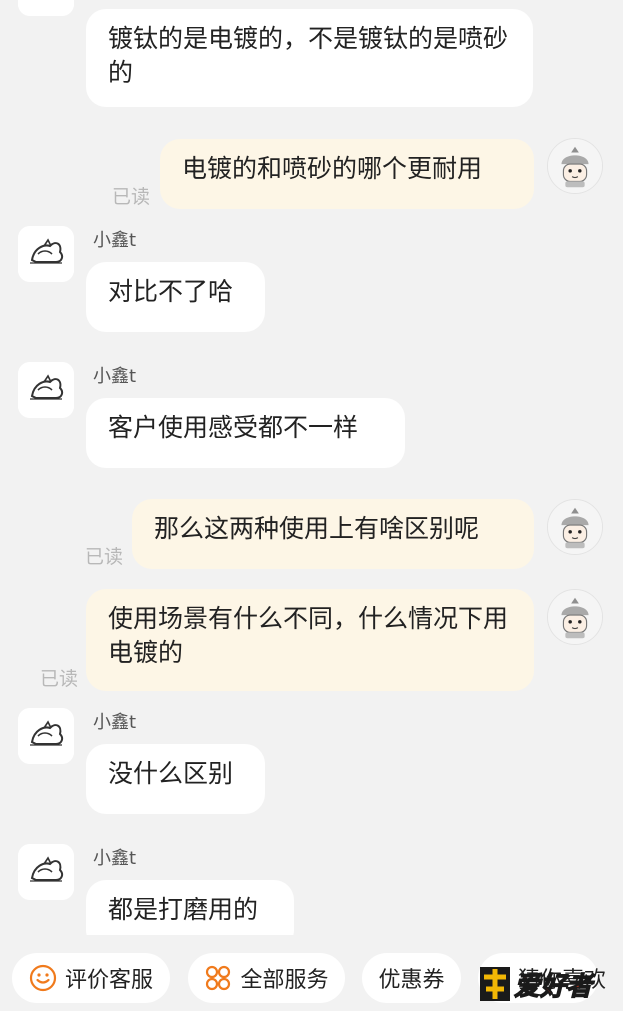  I want to click on message-bubble-outgoing: 电镀的和喷砂的哪个更耐用, so click(347, 174).